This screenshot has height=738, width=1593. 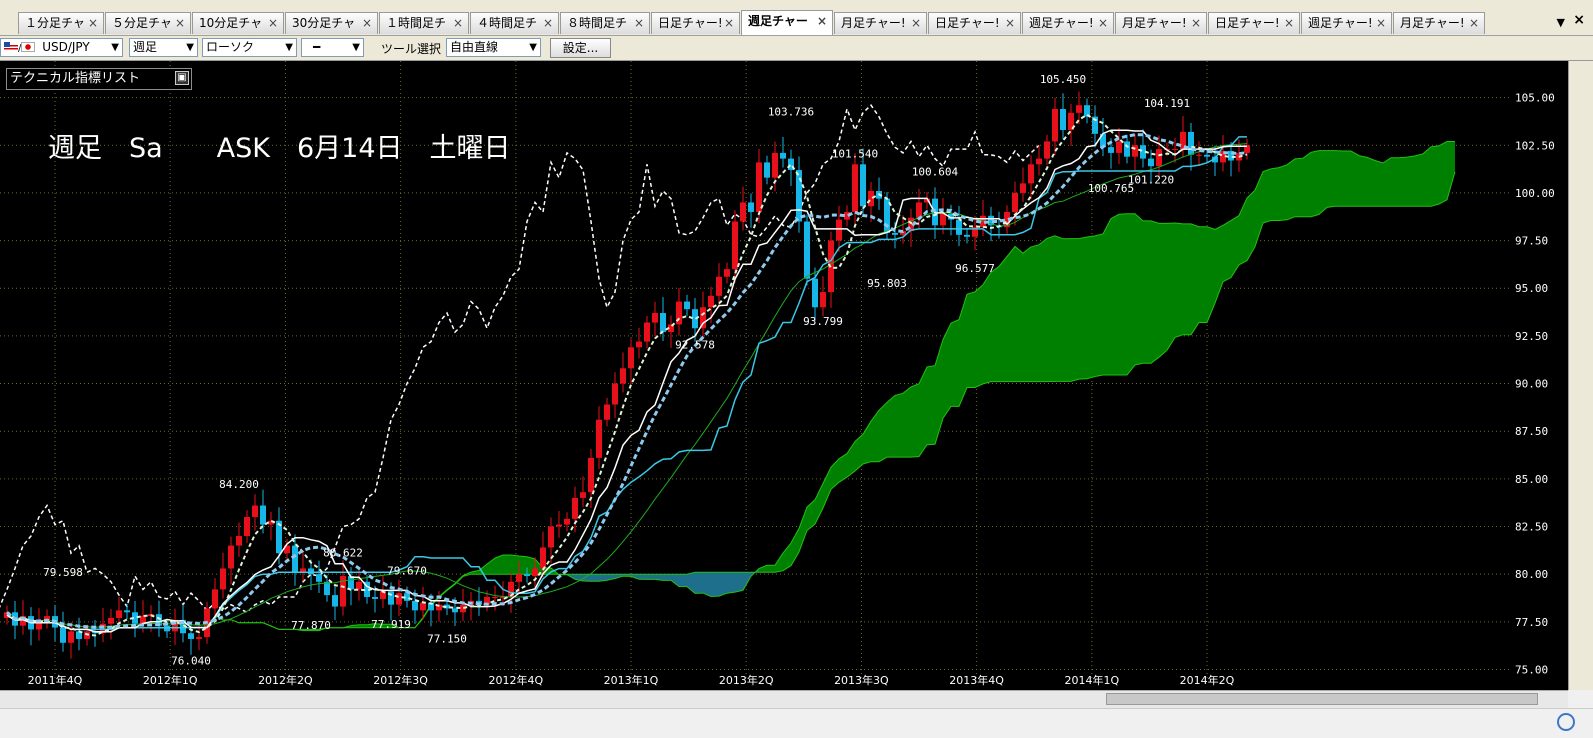 What do you see at coordinates (416, 23) in the screenshot?
I see `tab-label: １時間足チ` at bounding box center [416, 23].